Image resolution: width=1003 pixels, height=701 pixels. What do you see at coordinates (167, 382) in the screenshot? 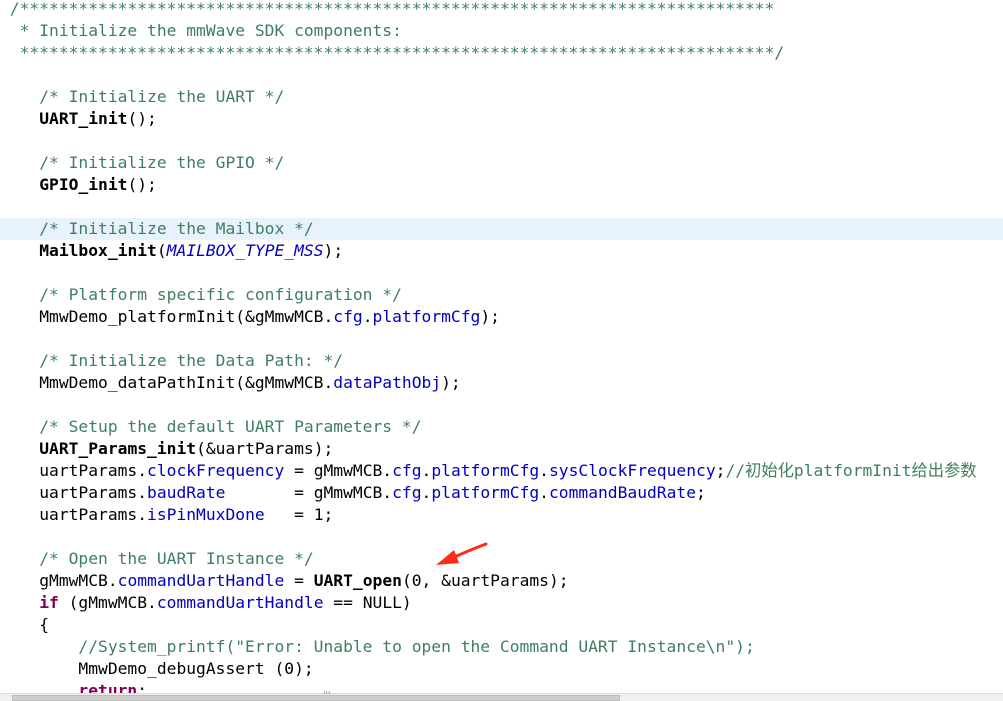
I see `code-token: MmwDemo_dataPathInit(&gMmwMCB.` at bounding box center [167, 382].